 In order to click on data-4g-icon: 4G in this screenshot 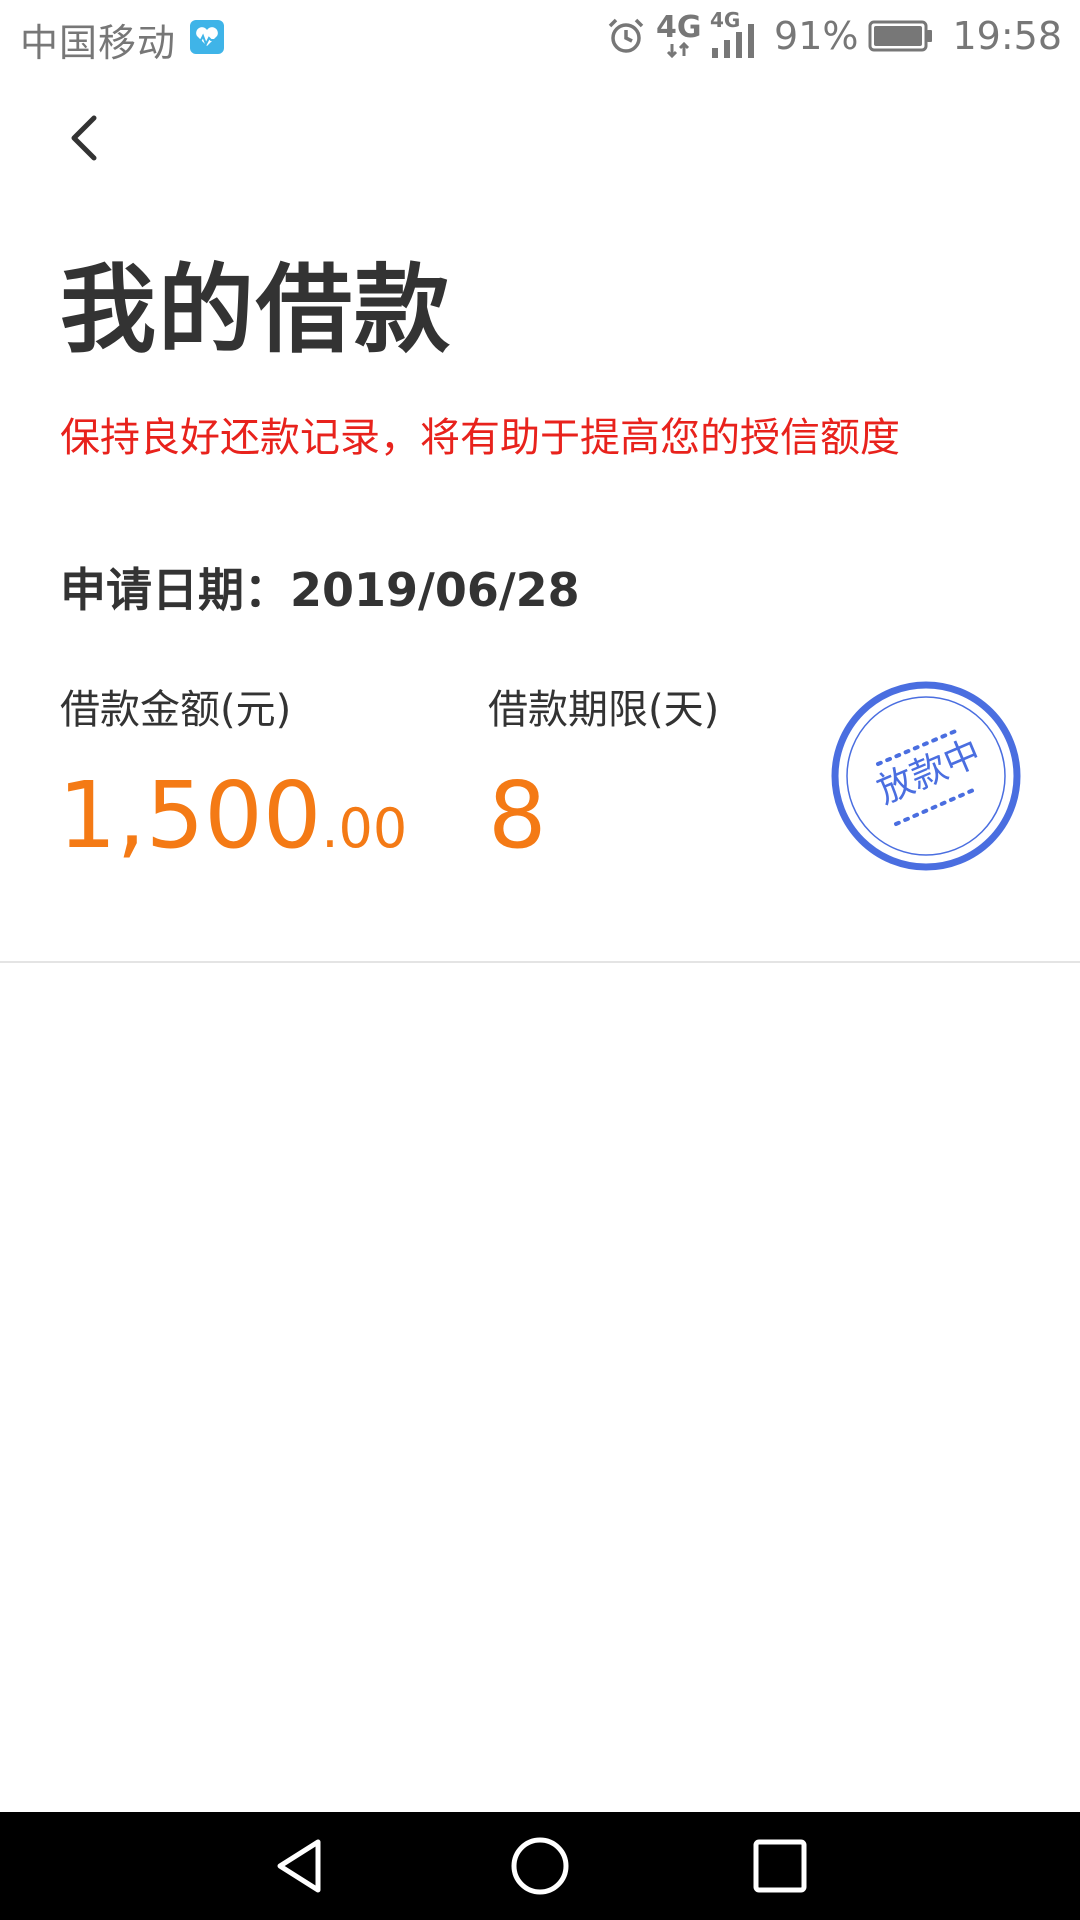, I will do `click(679, 35)`.